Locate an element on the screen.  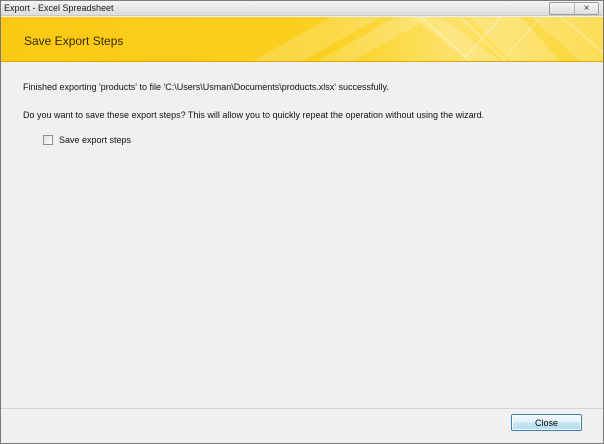
title-bar: Export - Excel Spreadsheet × is located at coordinates (302, 8).